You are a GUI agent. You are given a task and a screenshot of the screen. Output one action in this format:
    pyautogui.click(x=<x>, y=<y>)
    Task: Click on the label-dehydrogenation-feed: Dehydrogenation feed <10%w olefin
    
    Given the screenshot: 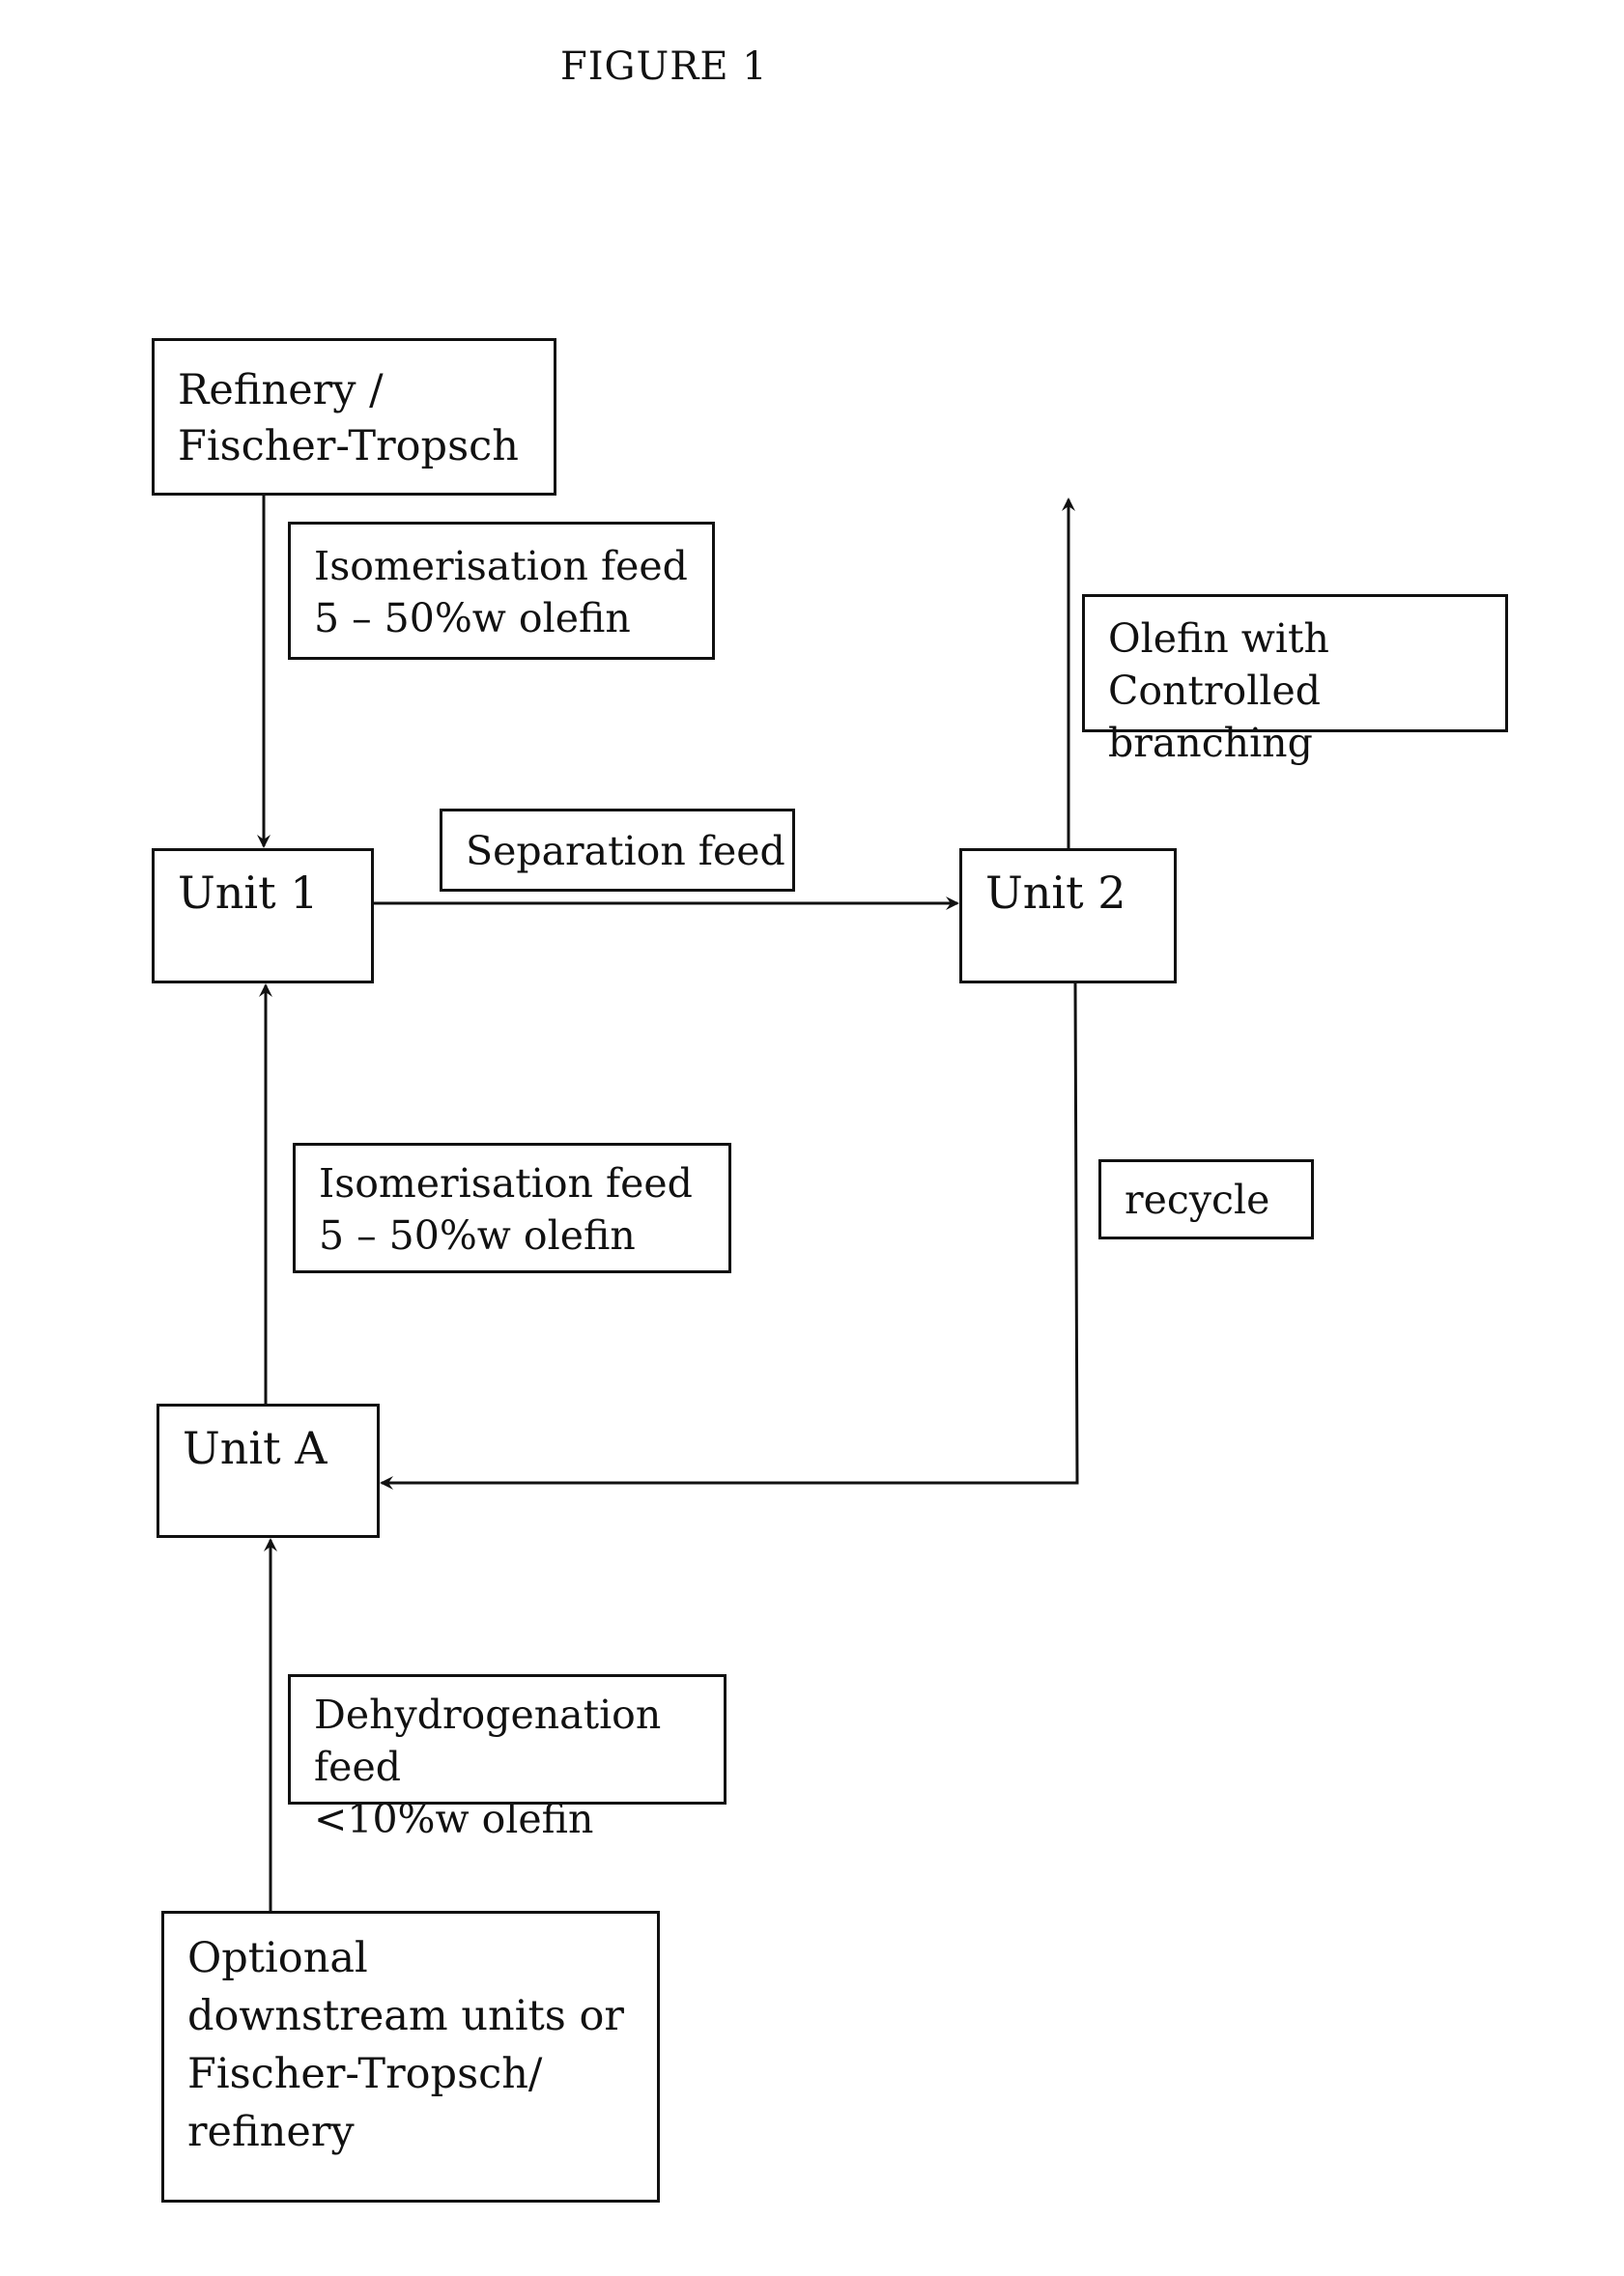 What is the action you would take?
    pyautogui.click(x=507, y=1758)
    